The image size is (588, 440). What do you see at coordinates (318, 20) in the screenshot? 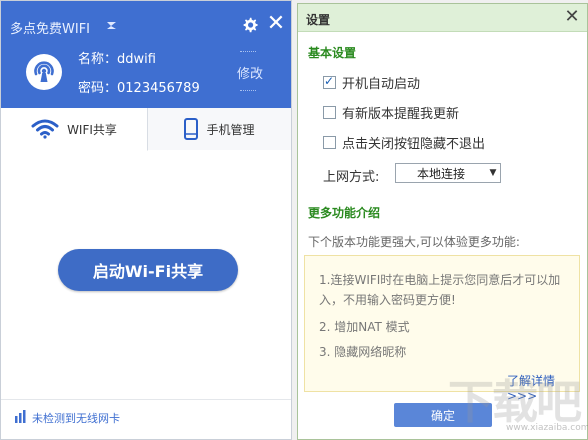
I see `settings-title: 设置` at bounding box center [318, 20].